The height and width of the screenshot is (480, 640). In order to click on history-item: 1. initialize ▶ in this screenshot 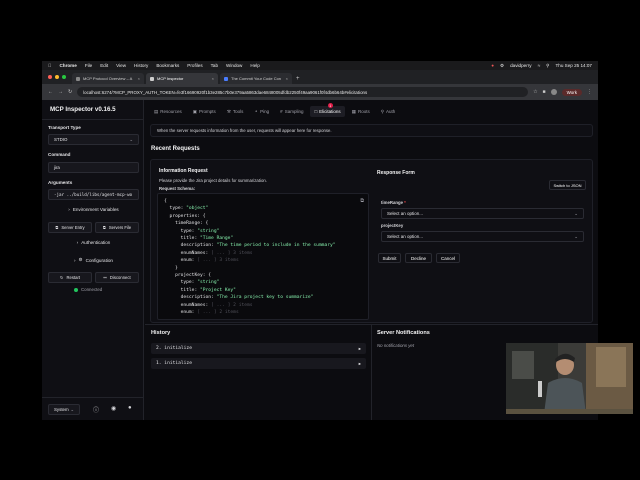, I will do `click(258, 363)`.